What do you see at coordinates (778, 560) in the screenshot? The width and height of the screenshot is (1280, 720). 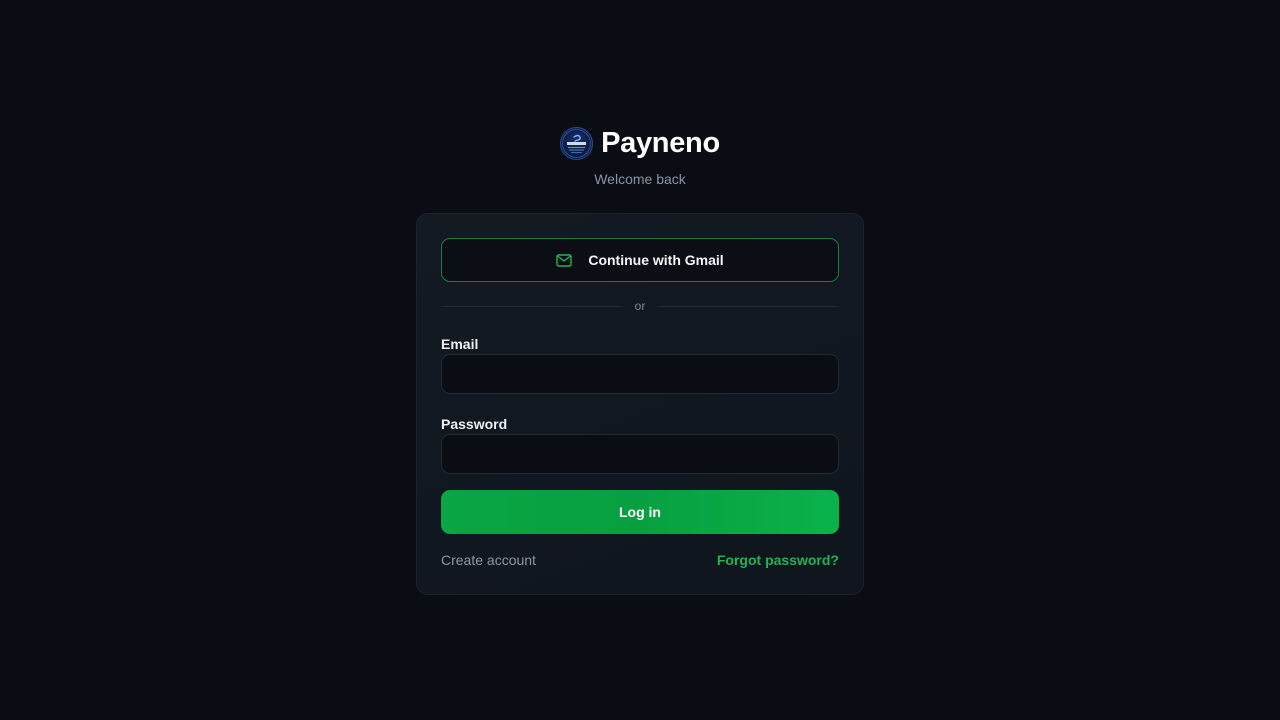 I see `forgot-password-link: Forgot password?` at bounding box center [778, 560].